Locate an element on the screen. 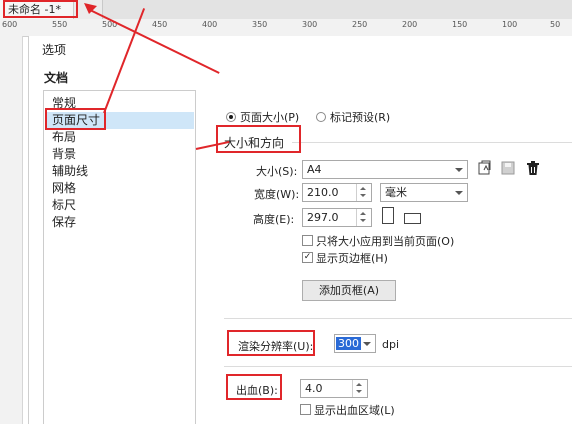  nav-item-save: 保存 is located at coordinates (64, 222).